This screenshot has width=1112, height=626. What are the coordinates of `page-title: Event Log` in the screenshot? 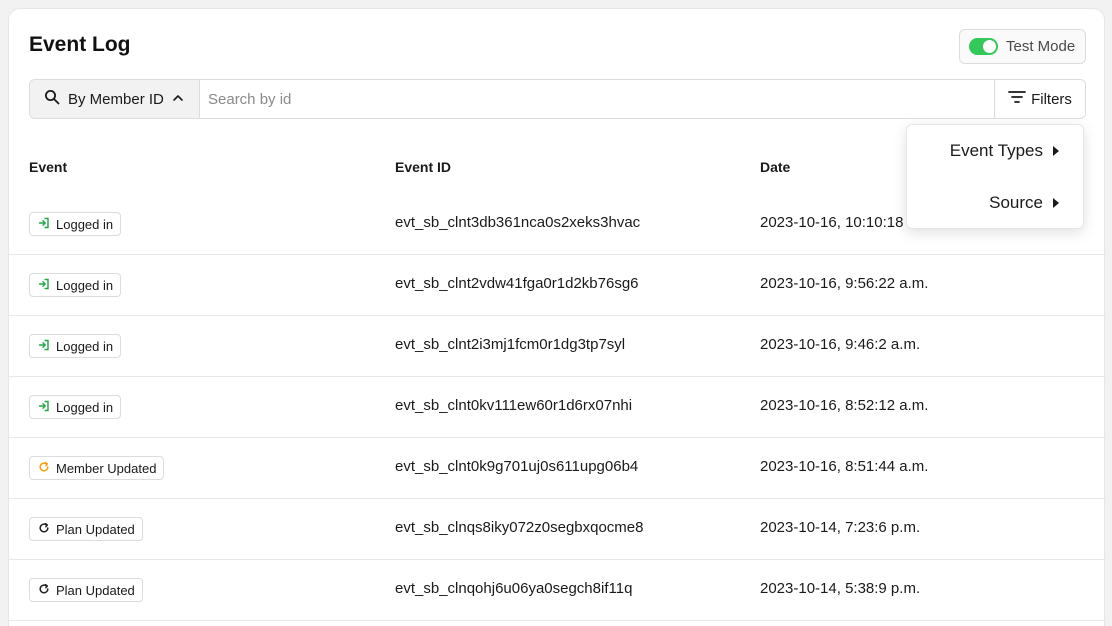 It's located at (80, 44).